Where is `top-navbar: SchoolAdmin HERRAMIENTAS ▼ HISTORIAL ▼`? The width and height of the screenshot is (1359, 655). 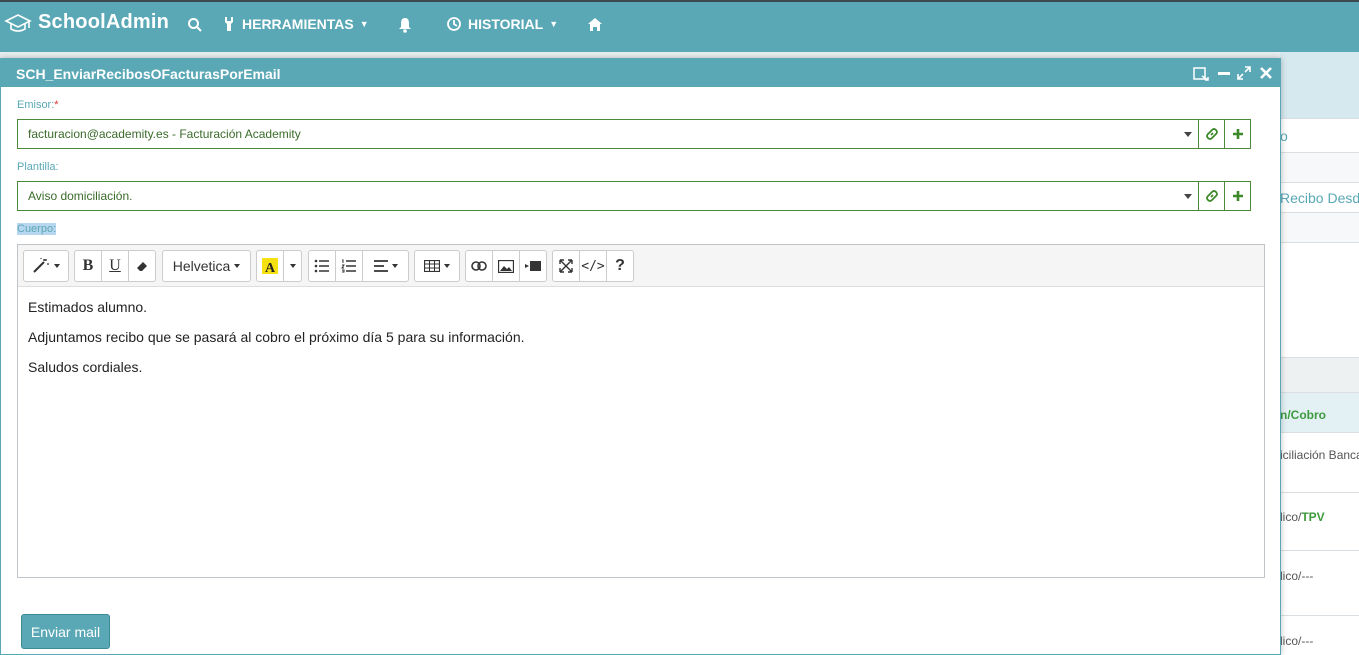
top-navbar: SchoolAdmin HERRAMIENTAS ▼ HISTORIAL ▼ is located at coordinates (679, 26).